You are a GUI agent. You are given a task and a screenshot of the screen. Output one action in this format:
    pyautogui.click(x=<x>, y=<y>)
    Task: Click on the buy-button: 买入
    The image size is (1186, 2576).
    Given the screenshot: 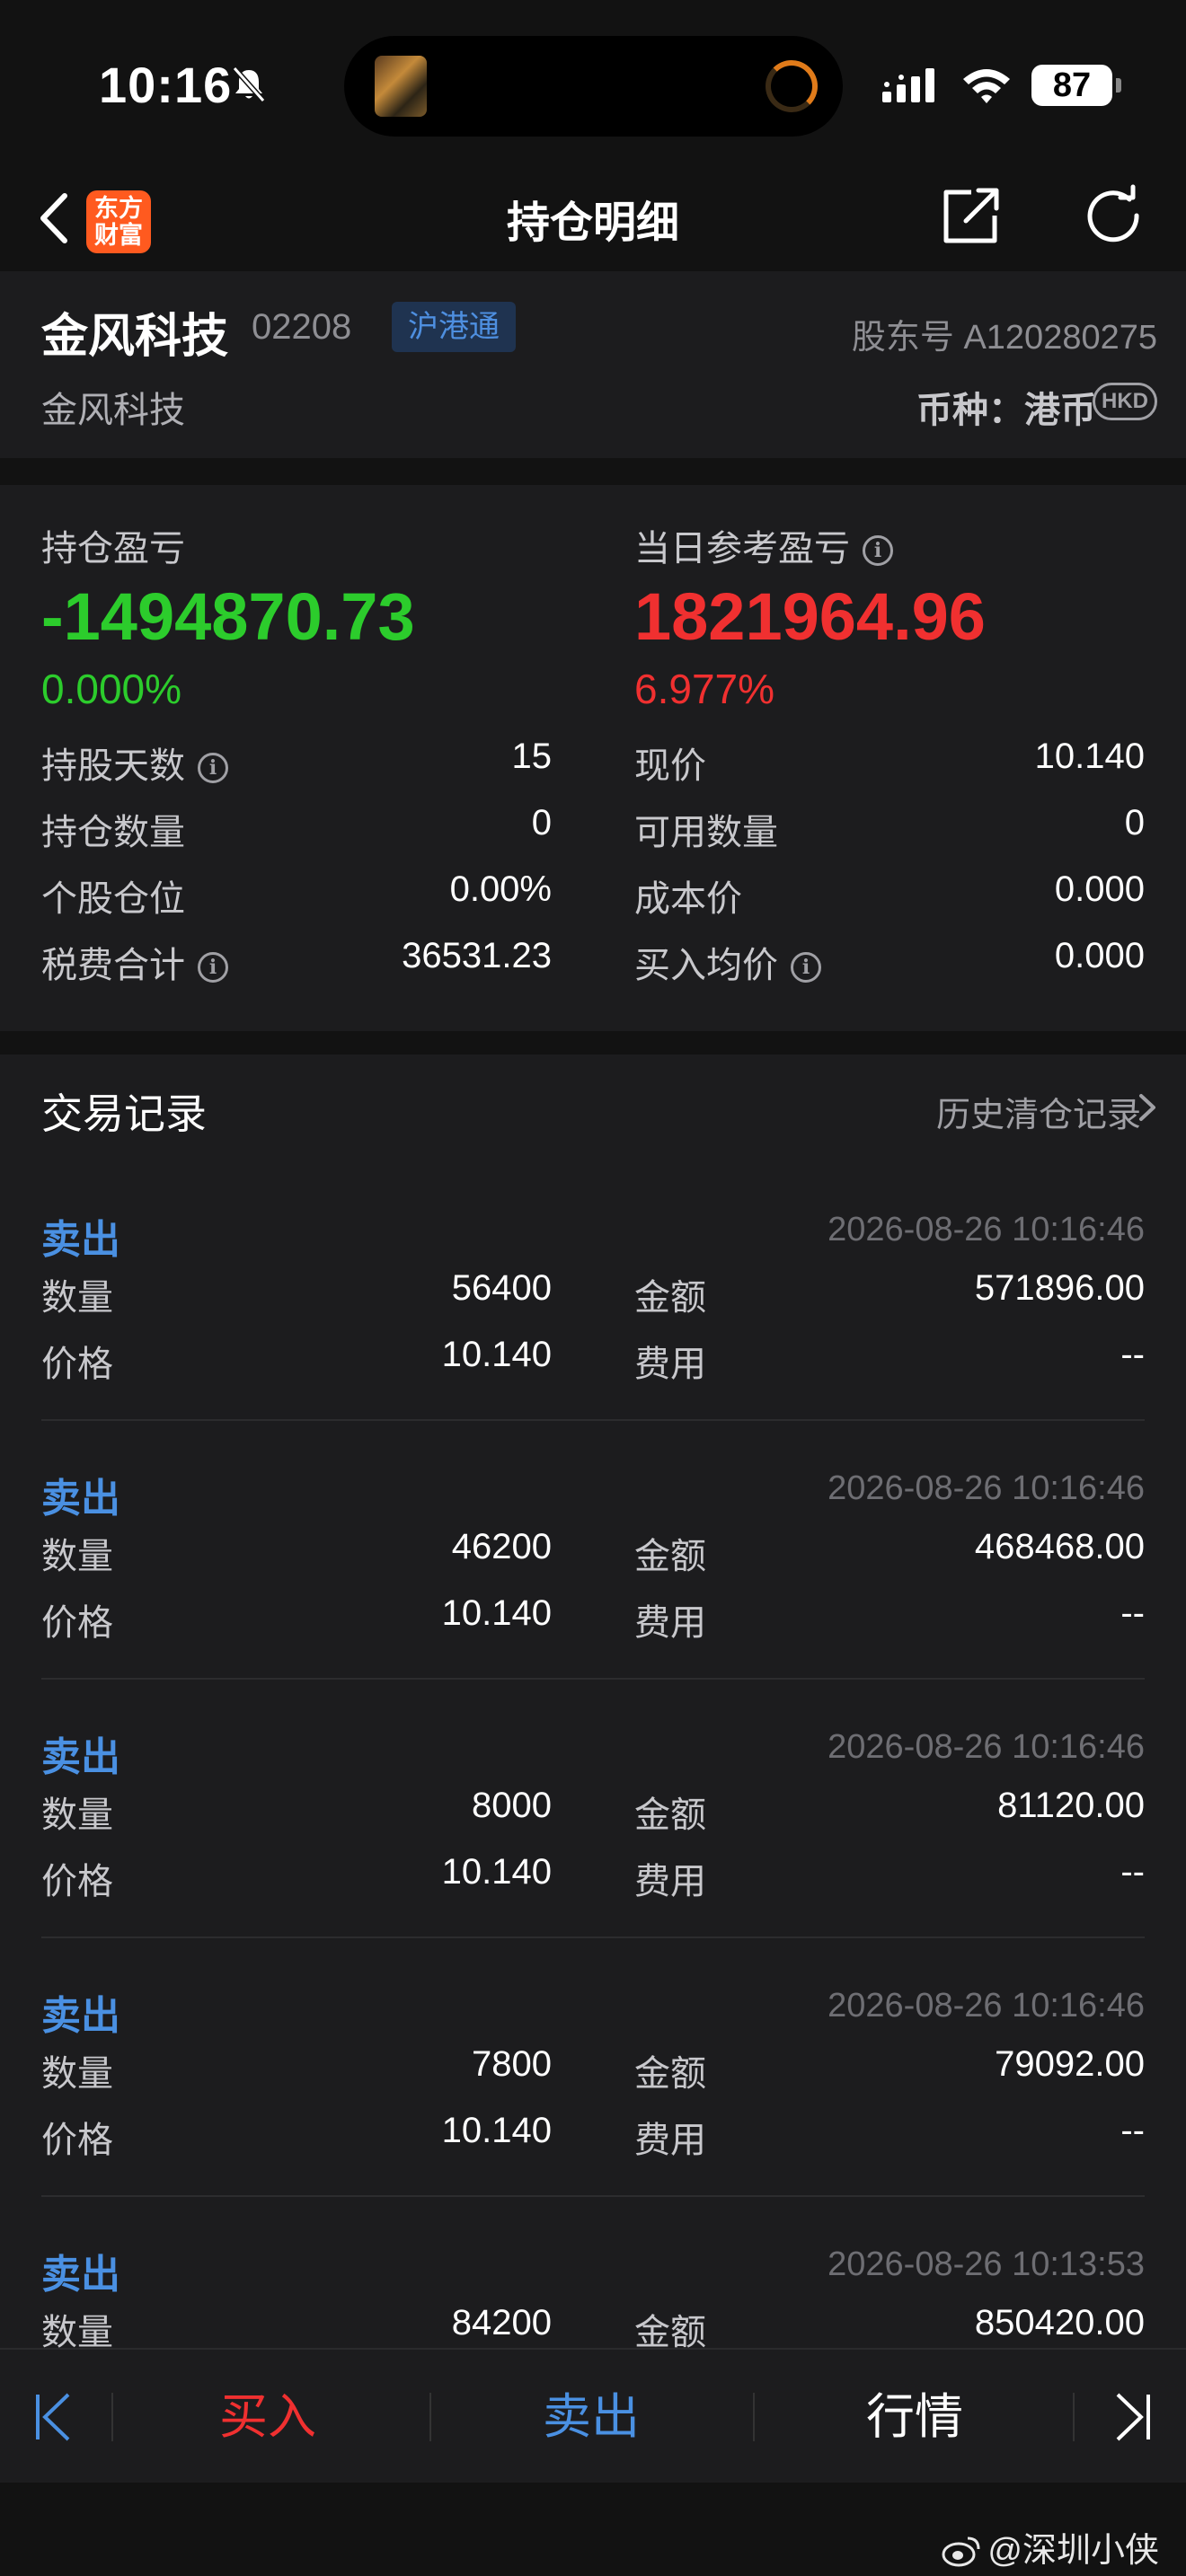 What is the action you would take?
    pyautogui.click(x=268, y=2412)
    